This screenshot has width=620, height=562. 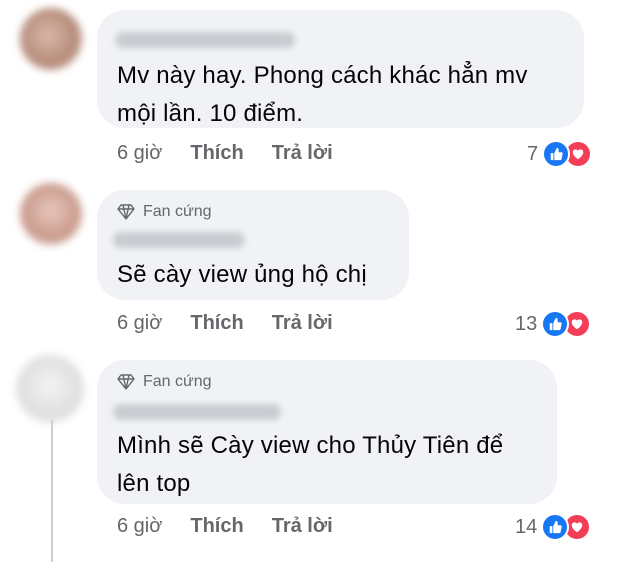 I want to click on comment-text: Sẽ cày view ủng hộ chị, so click(x=242, y=274).